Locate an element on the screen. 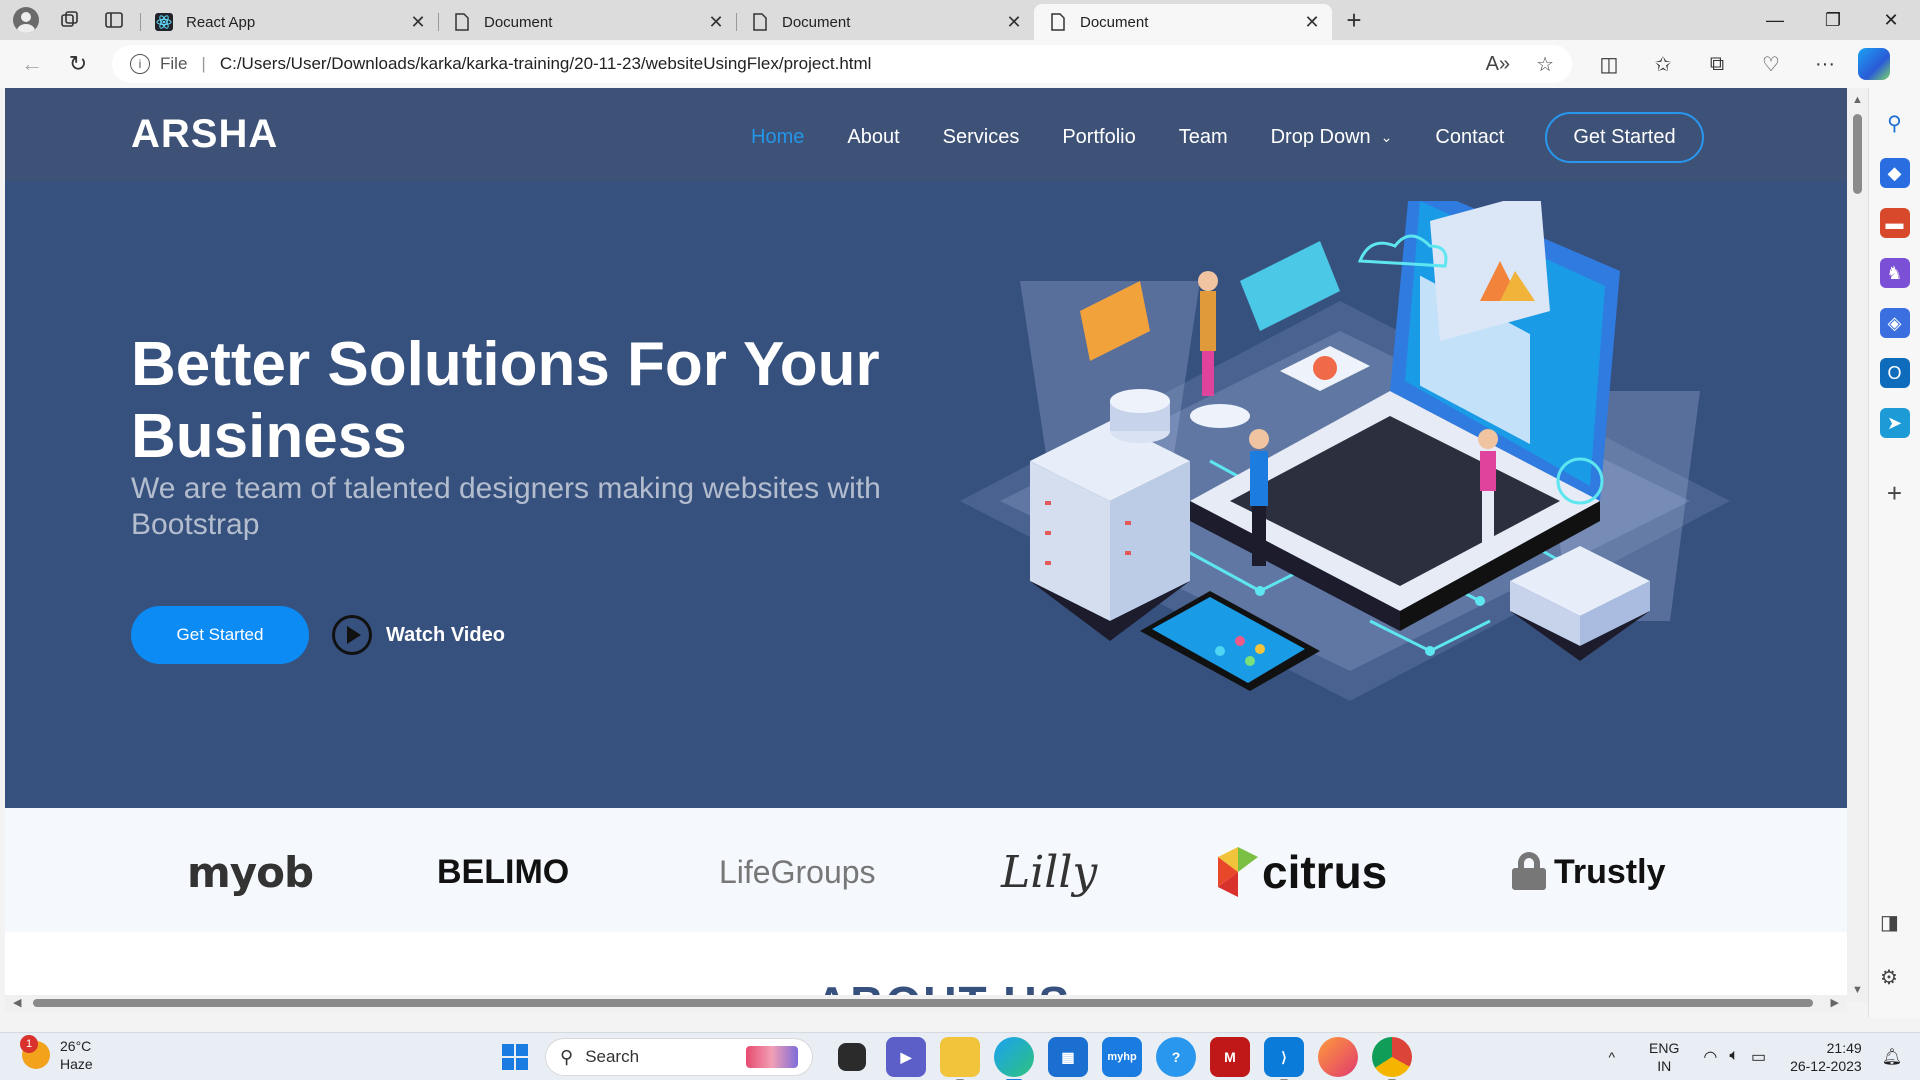  nav-home: Home is located at coordinates (777, 137).